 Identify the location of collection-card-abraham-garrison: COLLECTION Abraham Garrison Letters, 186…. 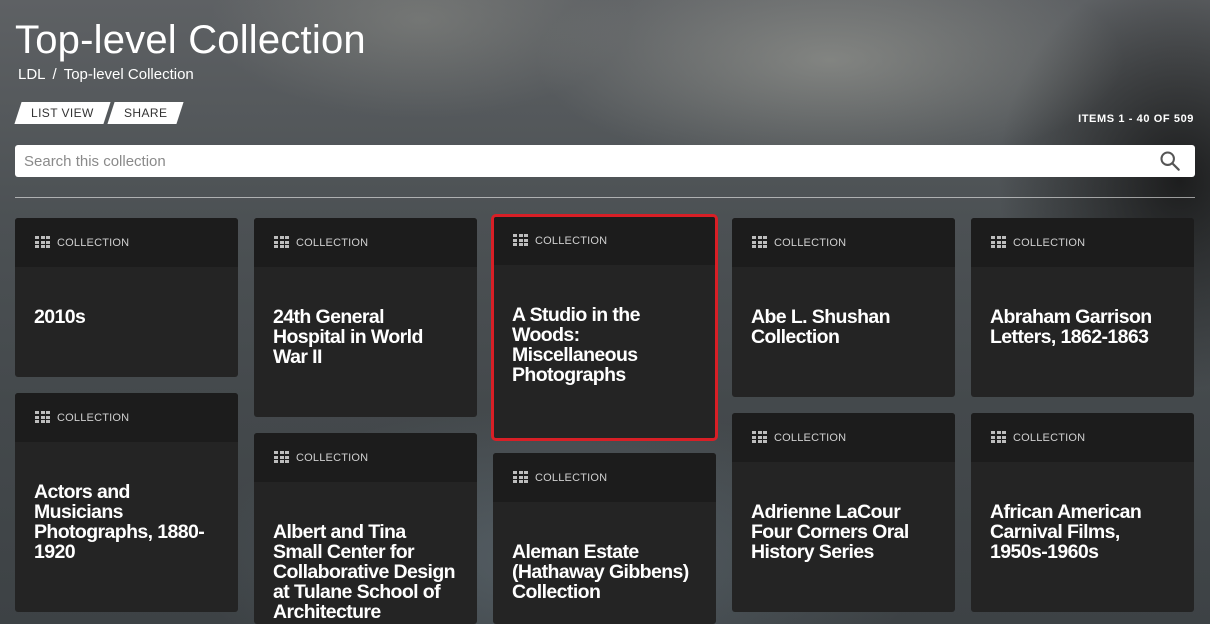
(1082, 307).